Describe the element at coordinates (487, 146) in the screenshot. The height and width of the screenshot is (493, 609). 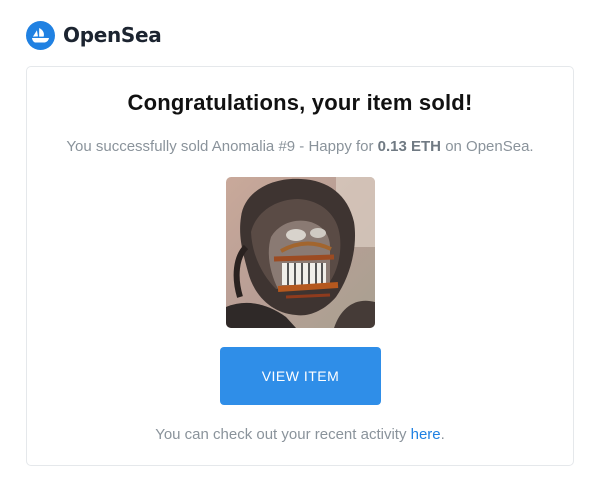
I see `sold-message-suffix: on OpenSea.` at that location.